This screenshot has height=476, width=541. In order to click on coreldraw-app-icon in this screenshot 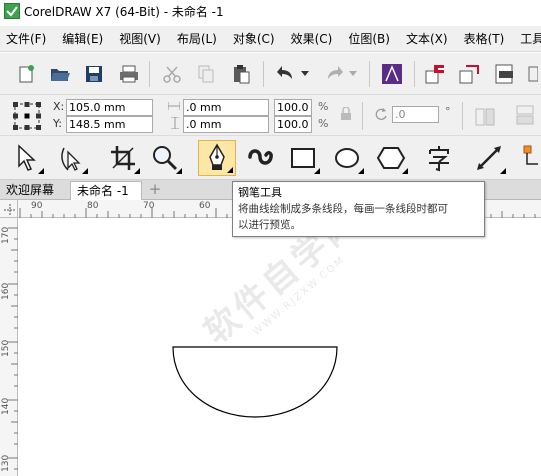, I will do `click(12, 11)`.